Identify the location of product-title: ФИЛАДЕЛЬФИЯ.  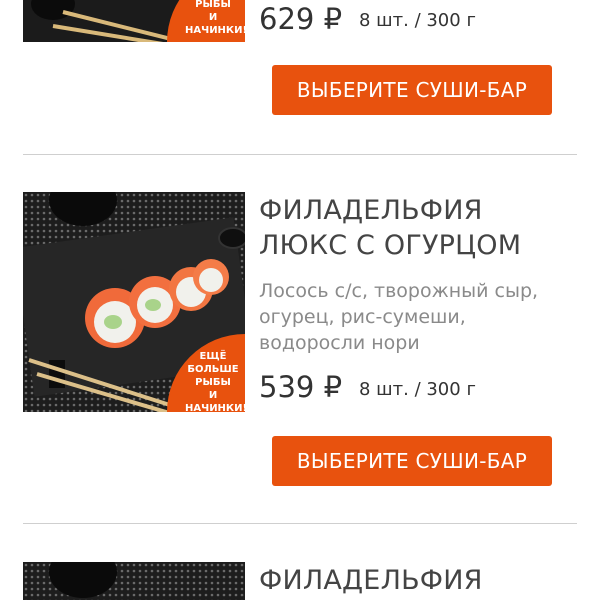
(371, 580).